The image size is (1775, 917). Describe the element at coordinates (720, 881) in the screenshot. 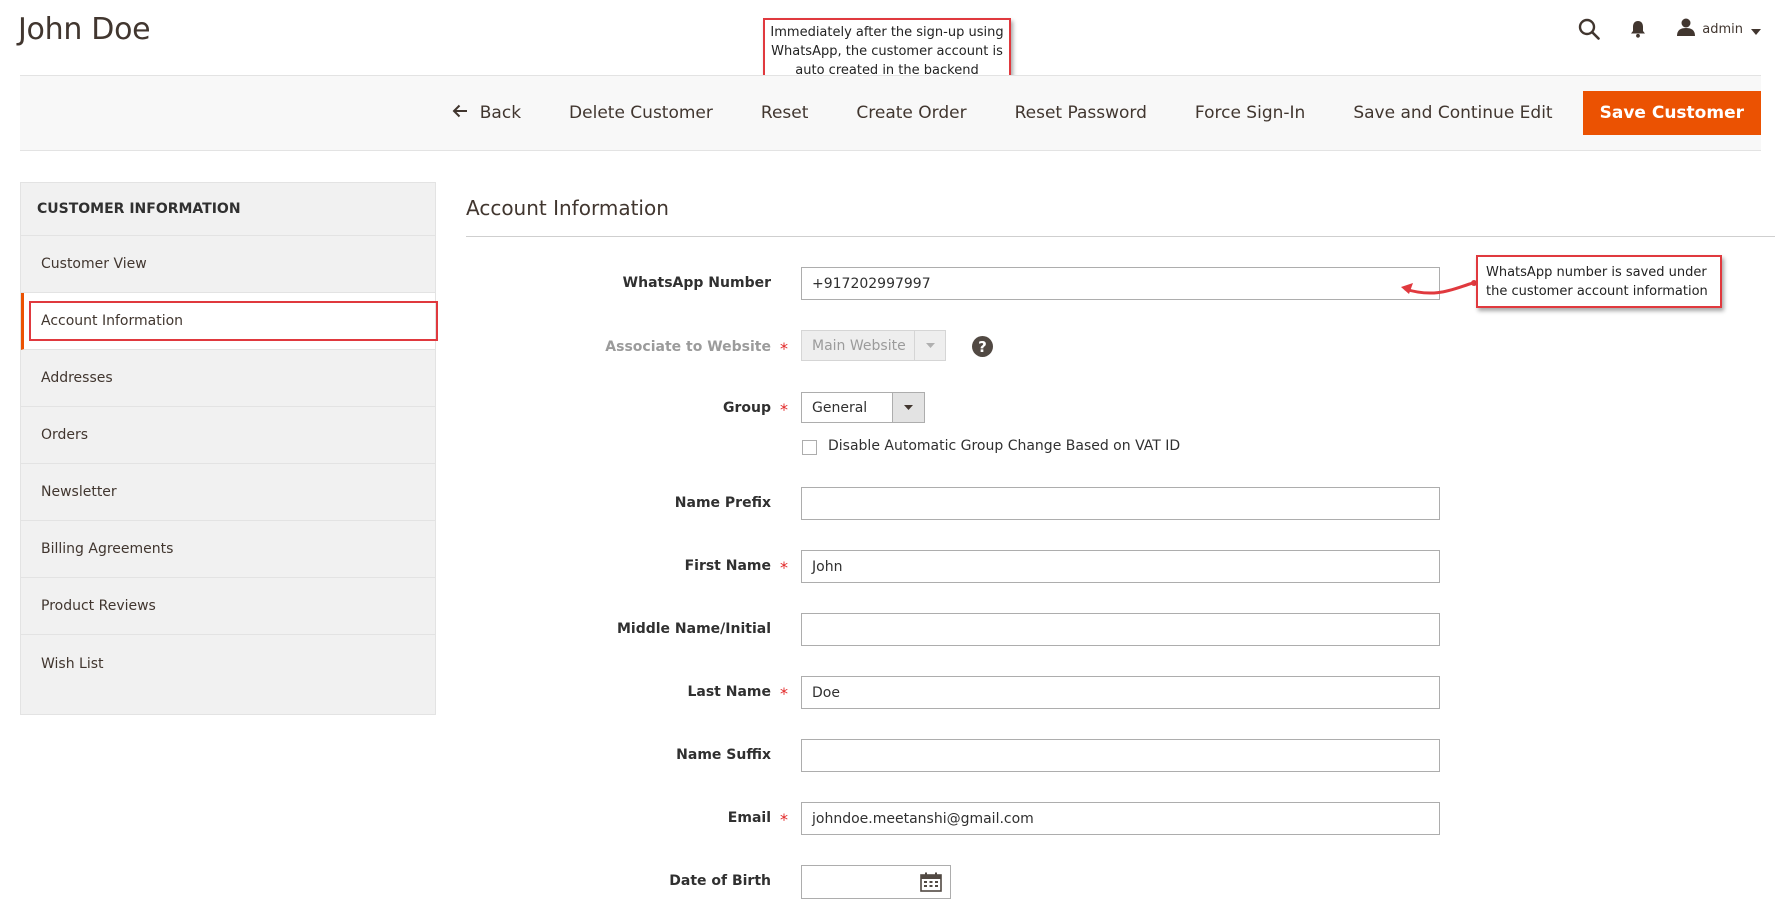

I see `dob-label: Date of Birth` at that location.